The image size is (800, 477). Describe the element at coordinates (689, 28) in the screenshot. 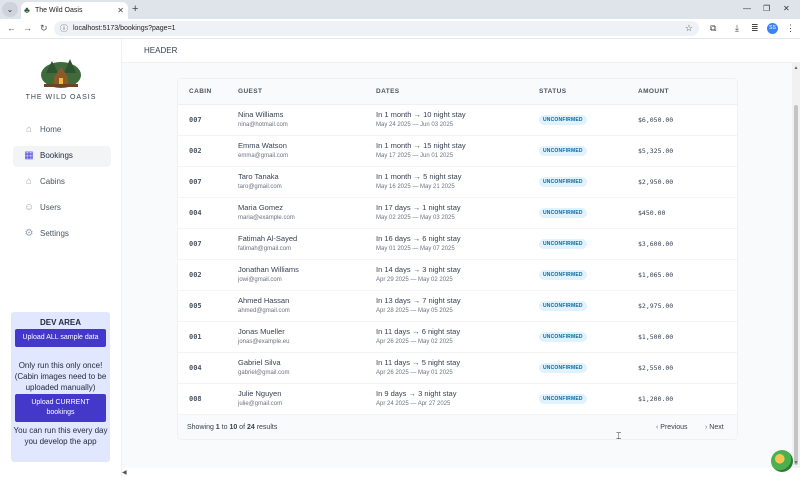

I see `bookmark-star-icon: ☆` at that location.